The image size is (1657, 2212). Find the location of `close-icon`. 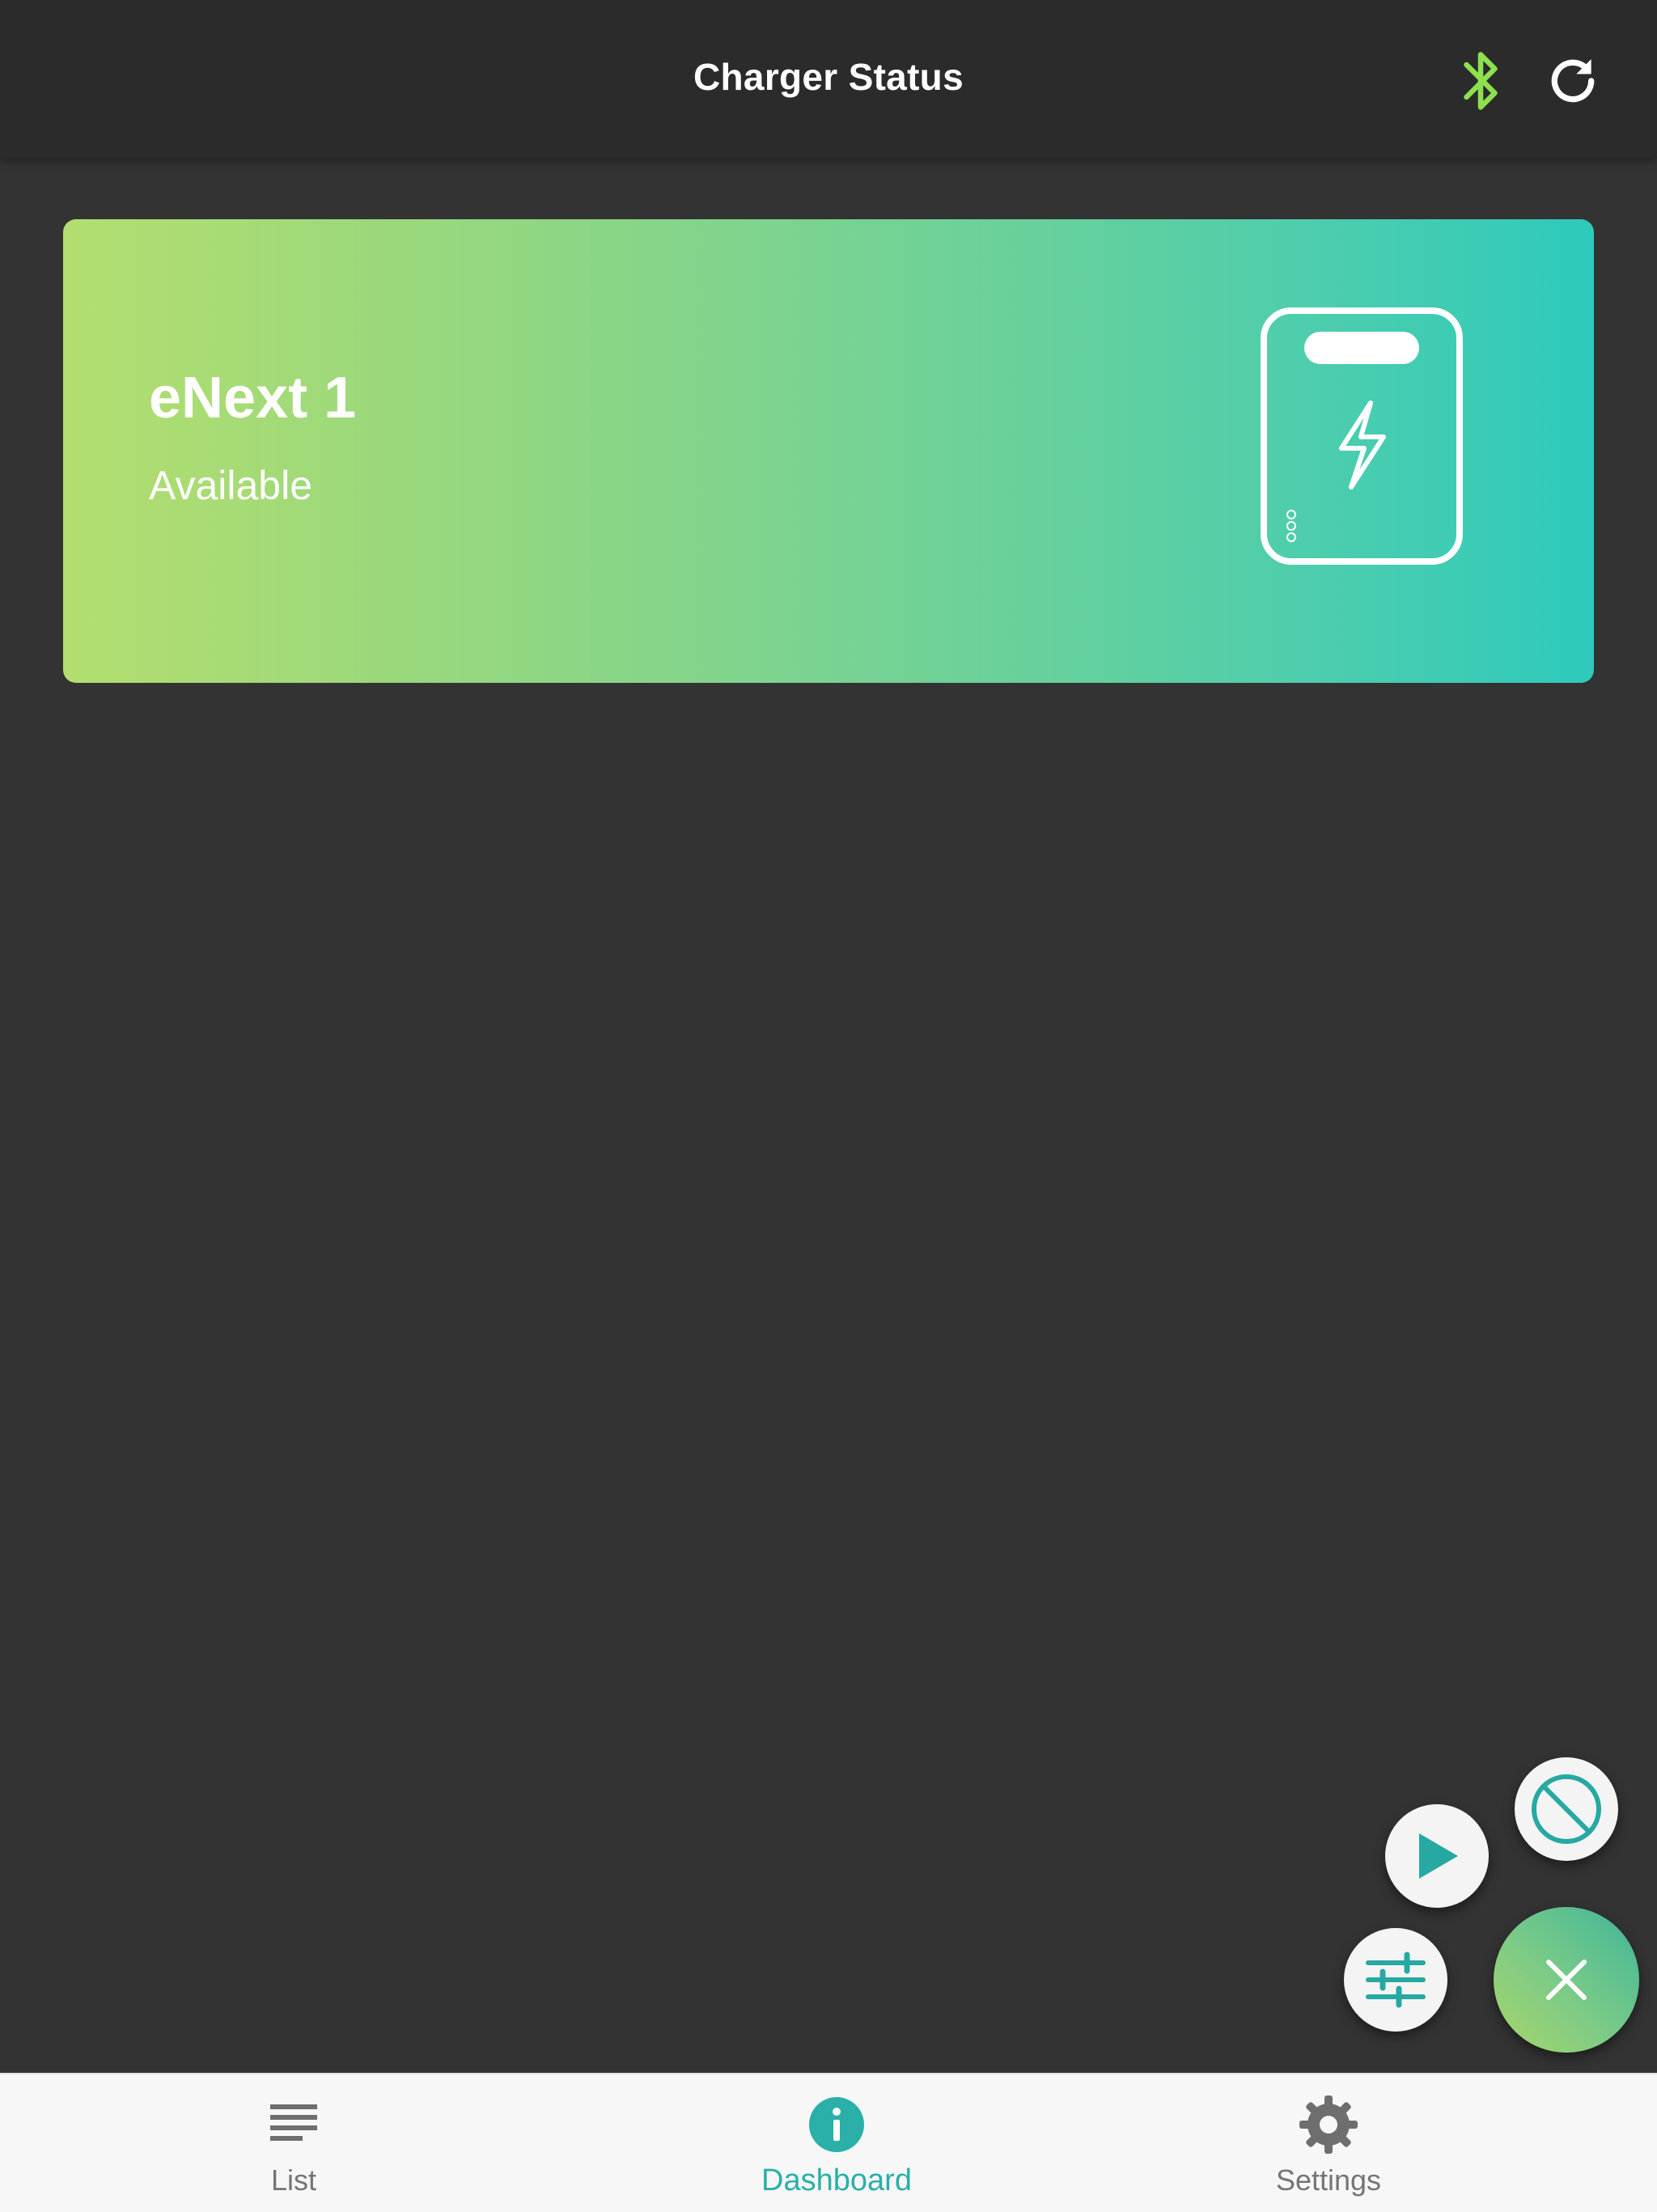

close-icon is located at coordinates (1566, 1980).